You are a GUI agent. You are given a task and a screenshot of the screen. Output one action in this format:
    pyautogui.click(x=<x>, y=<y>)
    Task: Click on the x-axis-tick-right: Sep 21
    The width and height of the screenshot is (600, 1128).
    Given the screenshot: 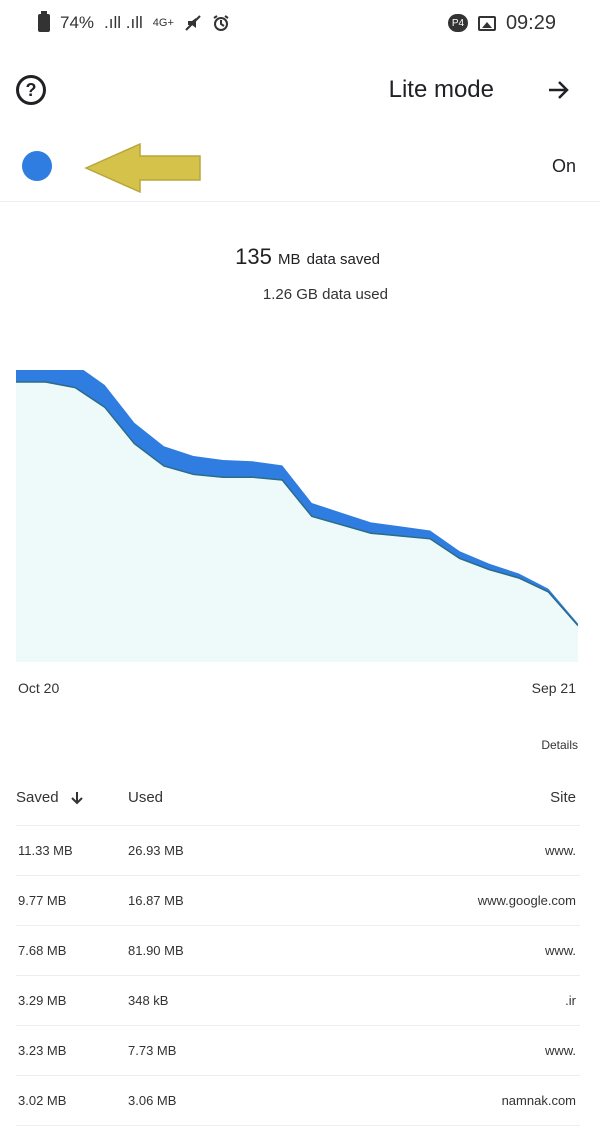 What is the action you would take?
    pyautogui.click(x=553, y=688)
    